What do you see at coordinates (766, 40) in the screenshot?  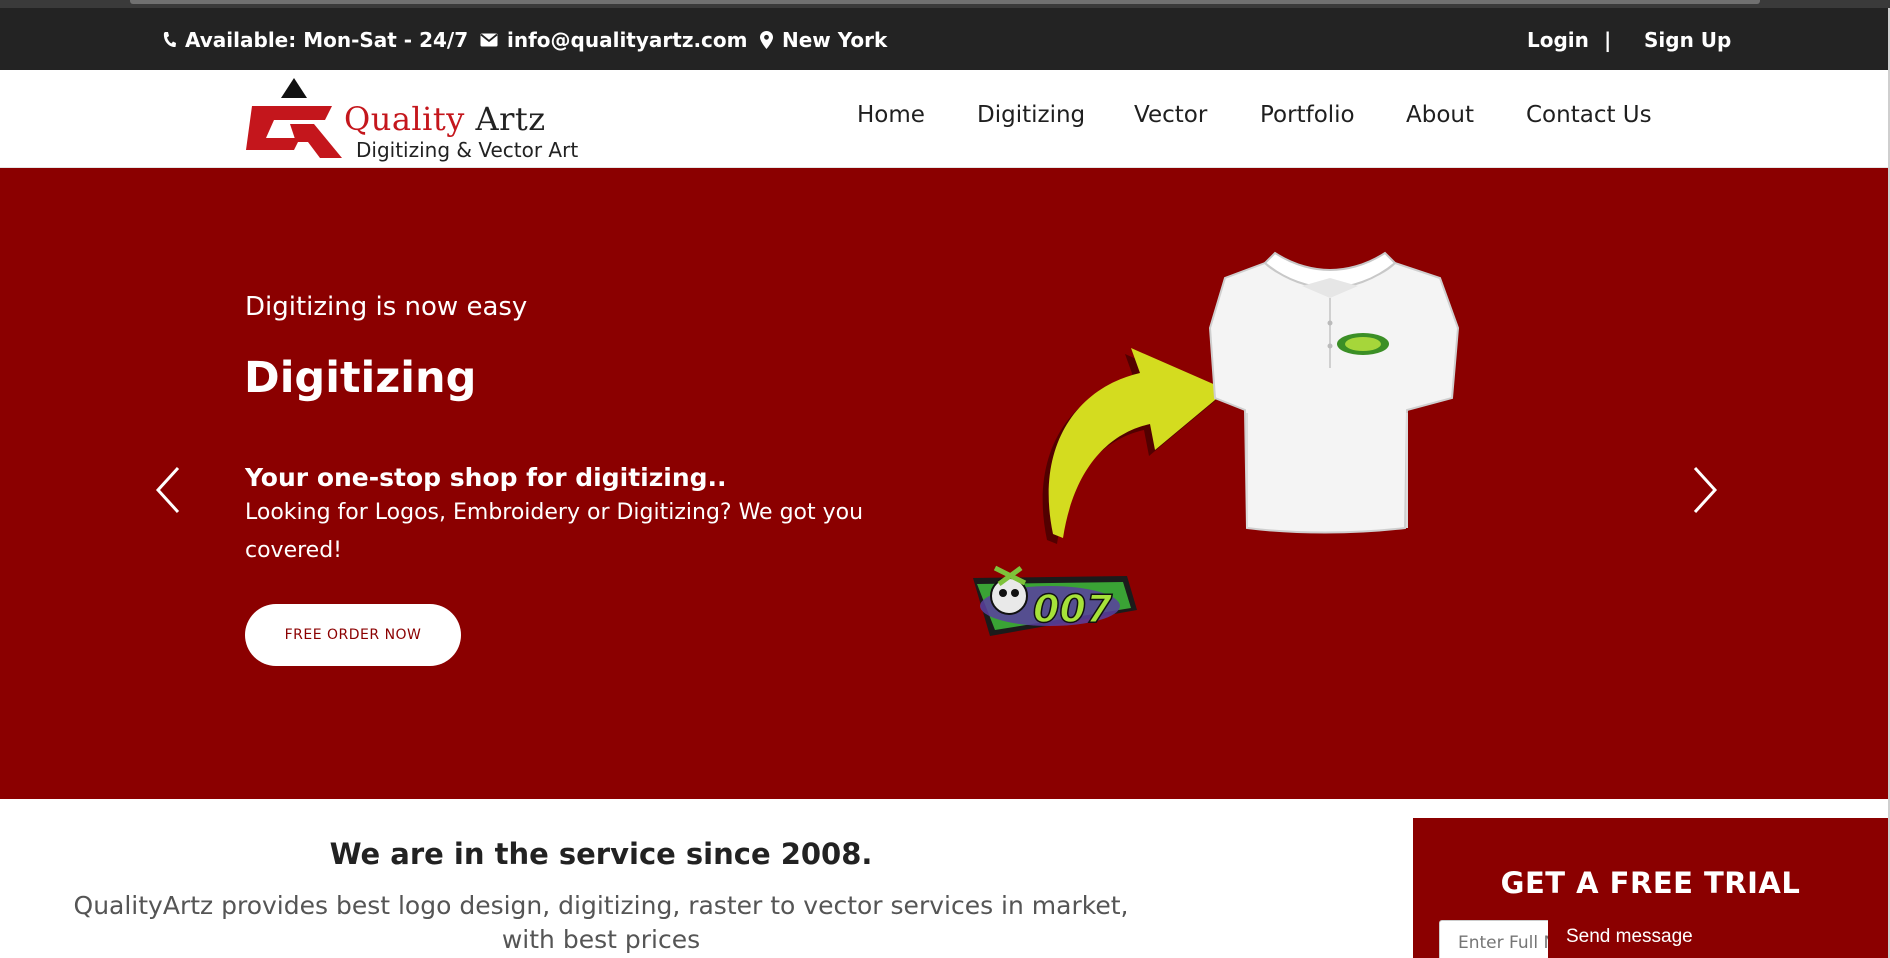 I see `location-pin-icon` at bounding box center [766, 40].